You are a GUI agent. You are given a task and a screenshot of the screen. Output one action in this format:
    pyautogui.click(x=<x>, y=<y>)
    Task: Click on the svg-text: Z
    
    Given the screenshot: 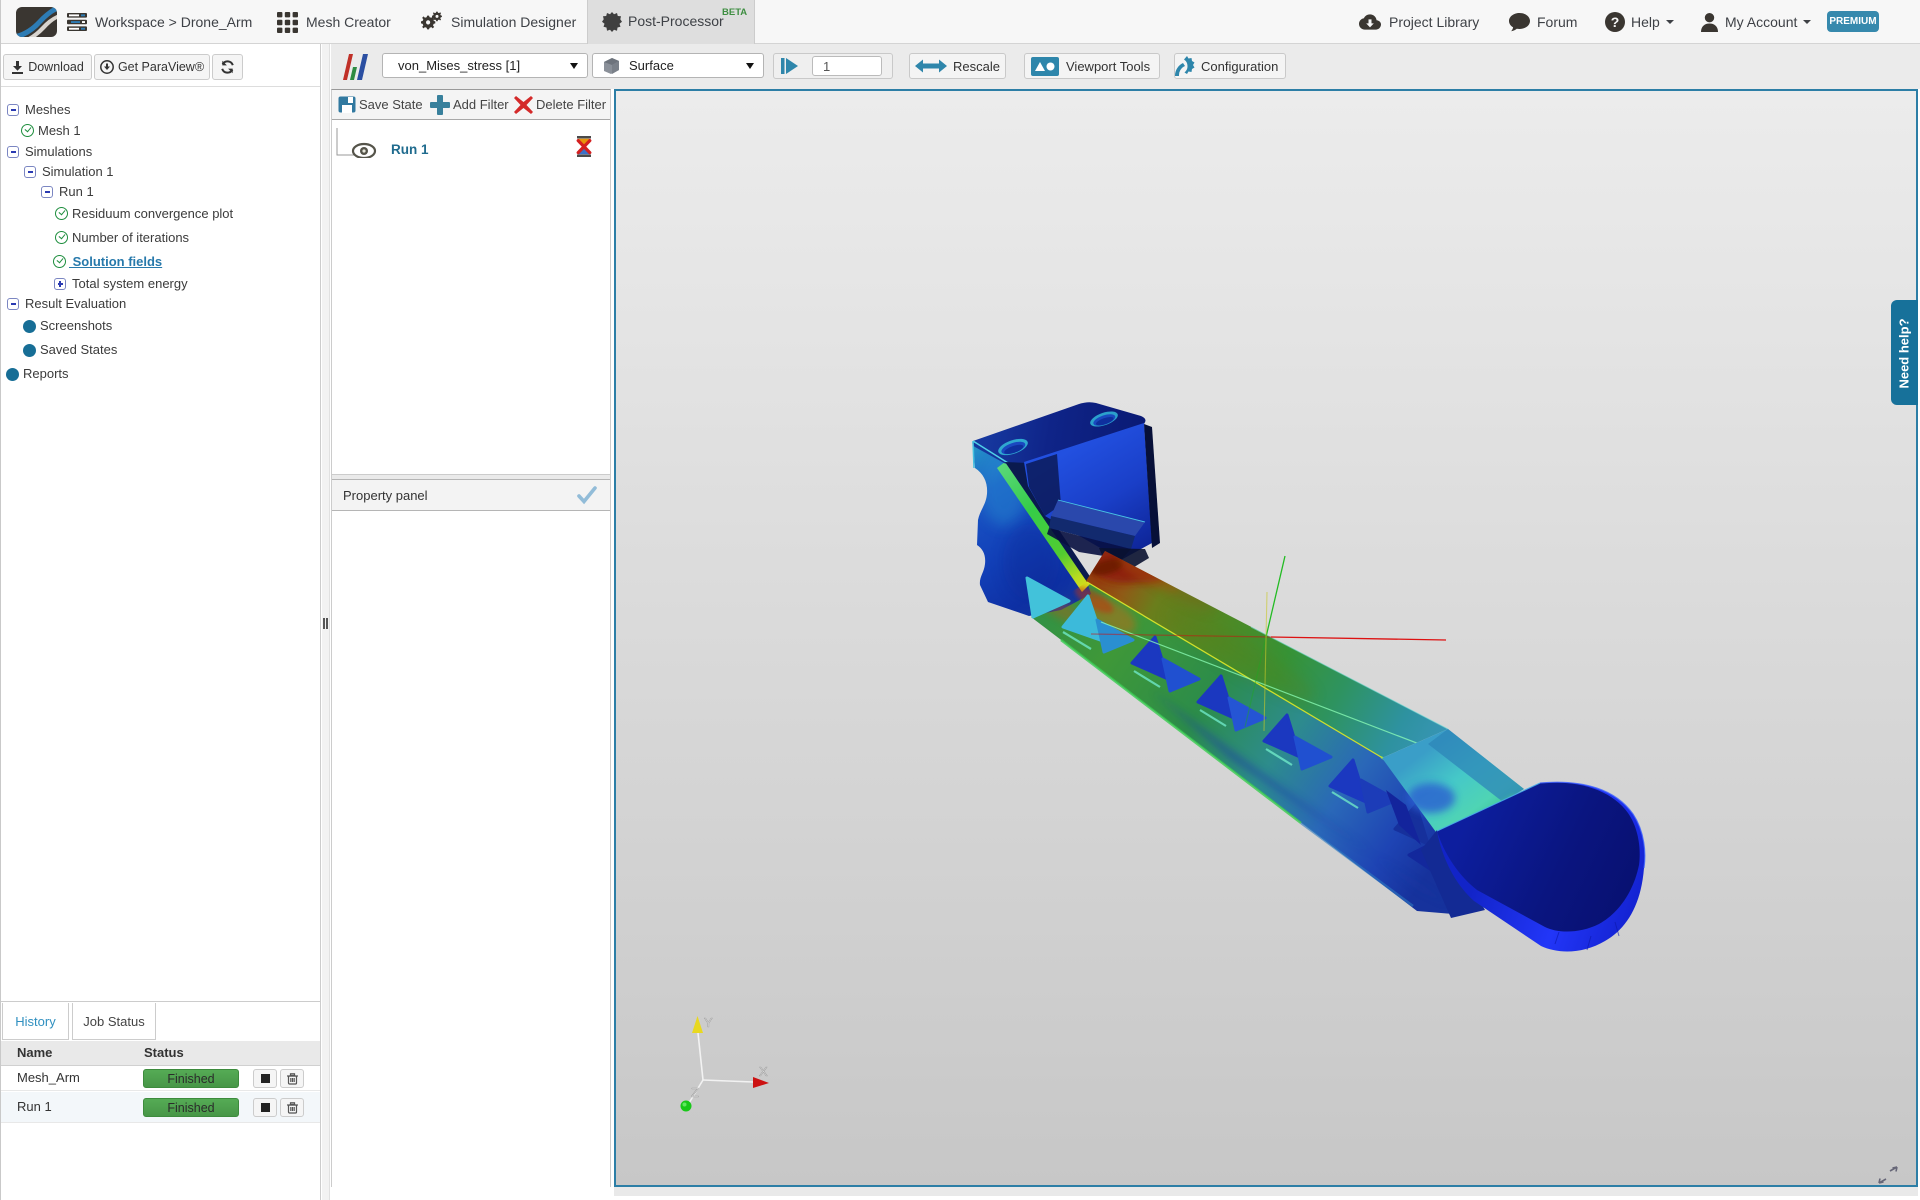 What is the action you would take?
    pyautogui.click(x=695, y=1092)
    